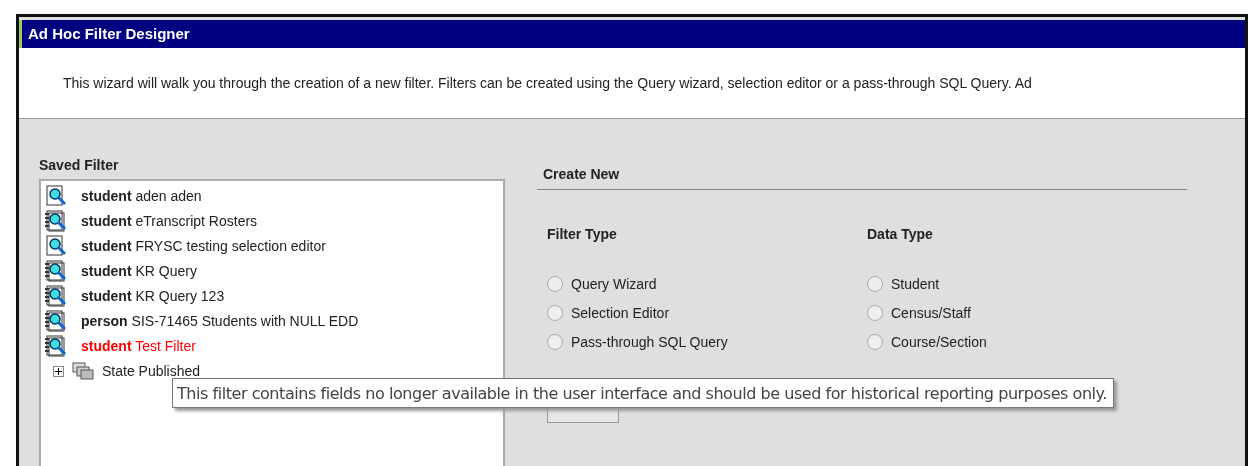  I want to click on section-heading: Create New, so click(581, 174).